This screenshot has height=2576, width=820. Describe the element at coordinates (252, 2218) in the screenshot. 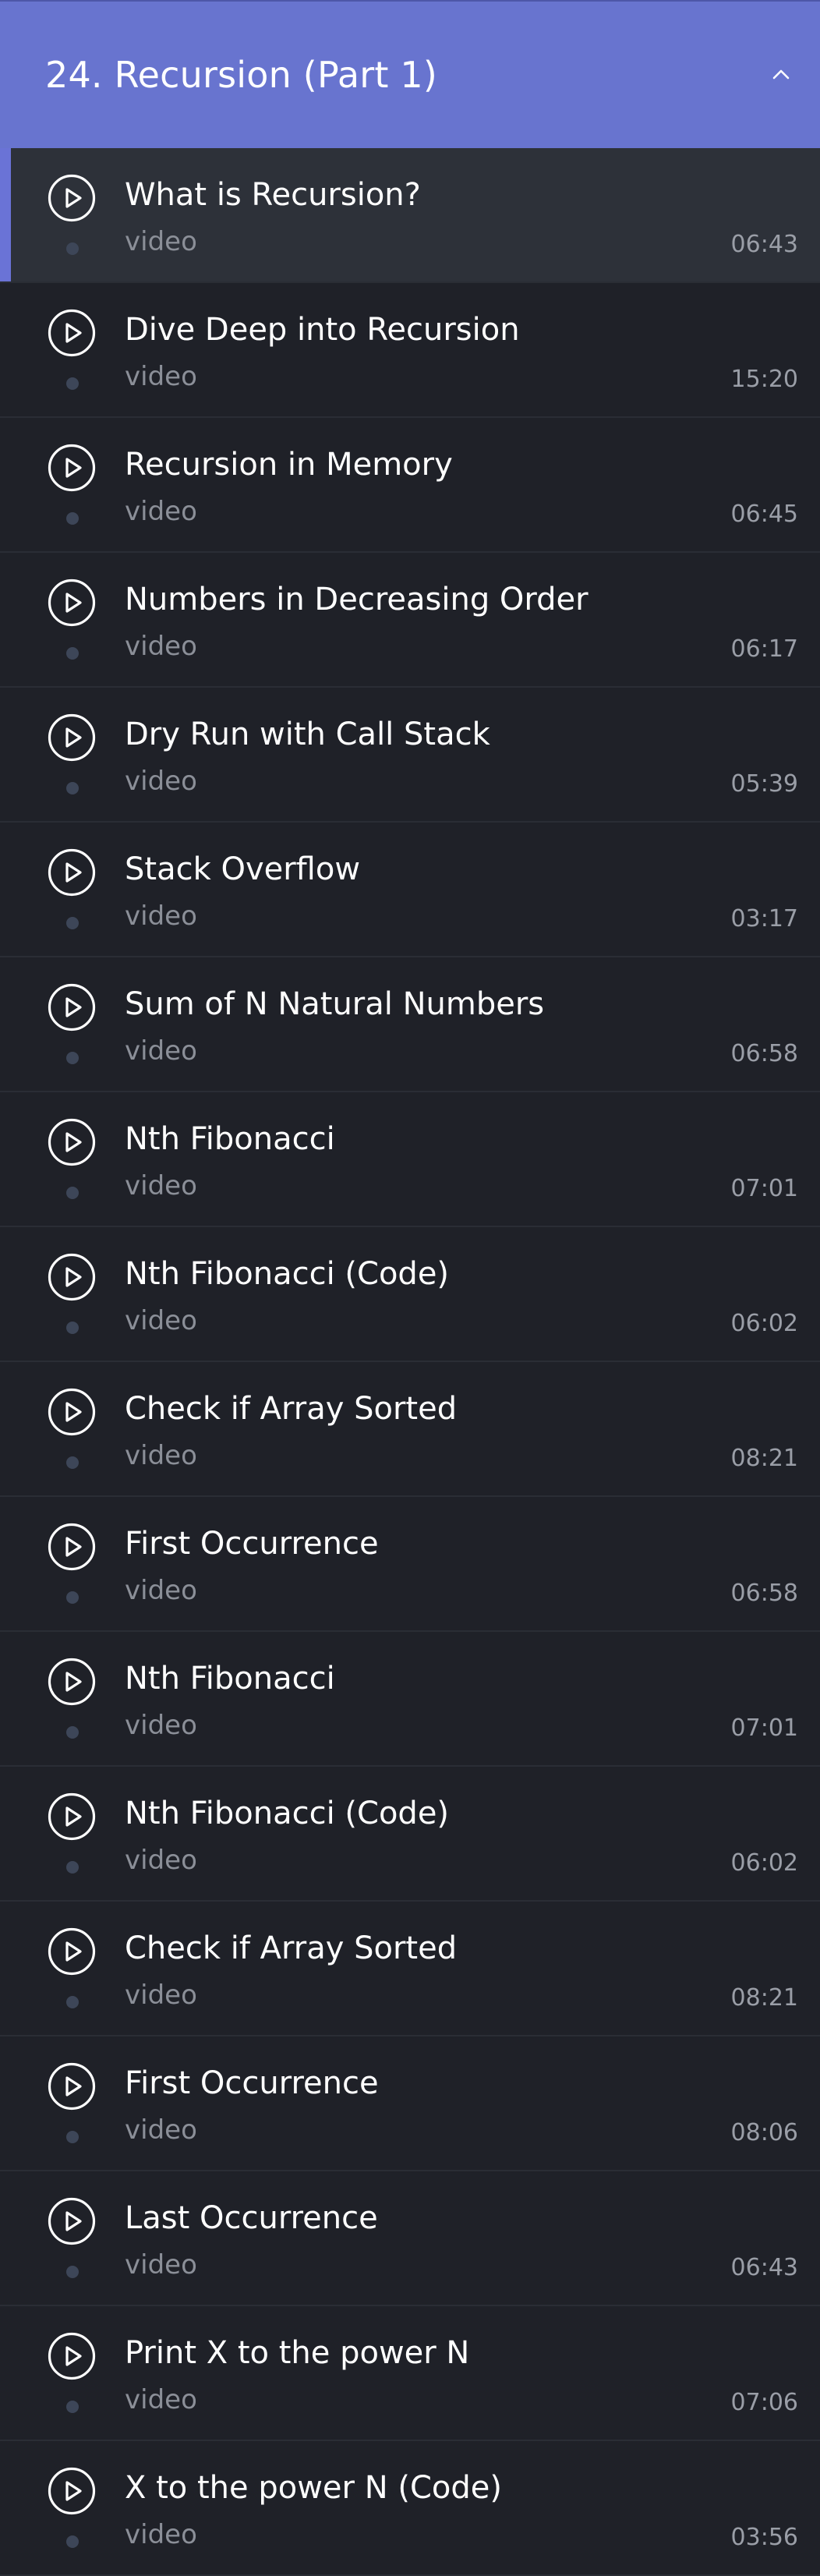

I see `lesson-title: Last Occurrence` at that location.